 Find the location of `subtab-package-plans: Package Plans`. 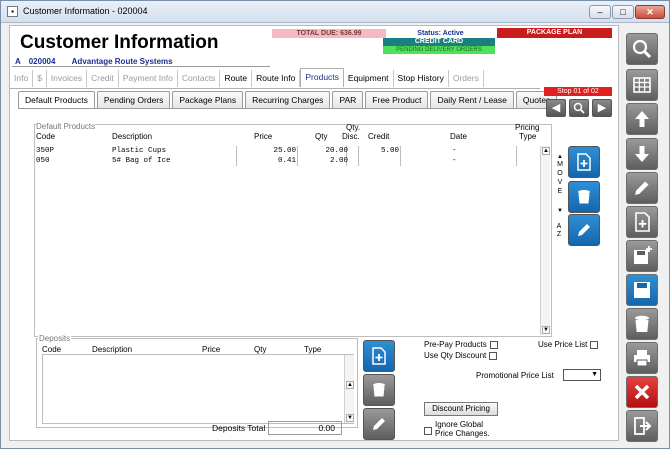

subtab-package-plans: Package Plans is located at coordinates (208, 100).